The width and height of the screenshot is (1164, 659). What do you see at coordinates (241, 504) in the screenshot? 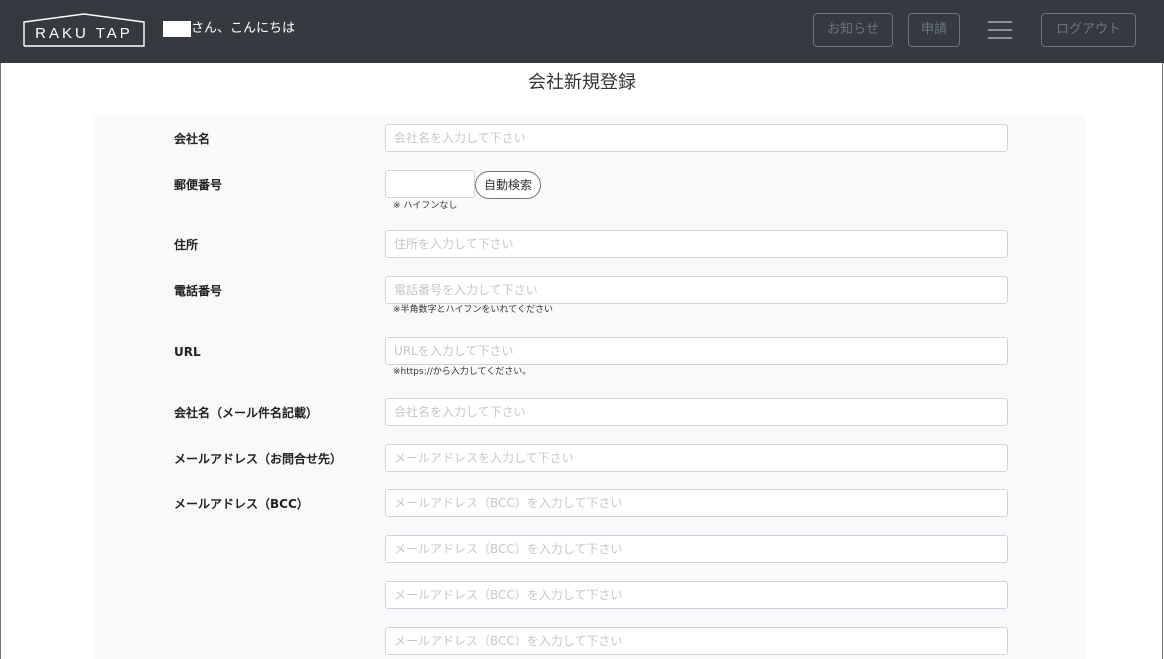
I see `bcc-email-label: メールアドレス（BCC）` at bounding box center [241, 504].